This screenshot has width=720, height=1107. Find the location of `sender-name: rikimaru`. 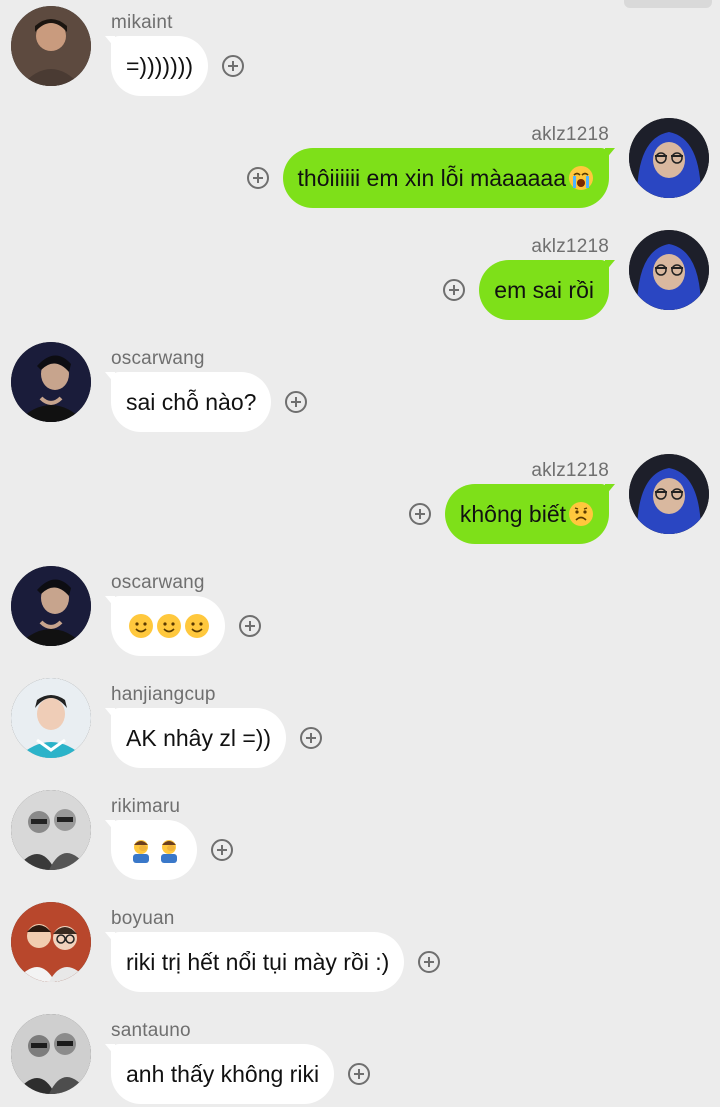

sender-name: rikimaru is located at coordinates (146, 806).